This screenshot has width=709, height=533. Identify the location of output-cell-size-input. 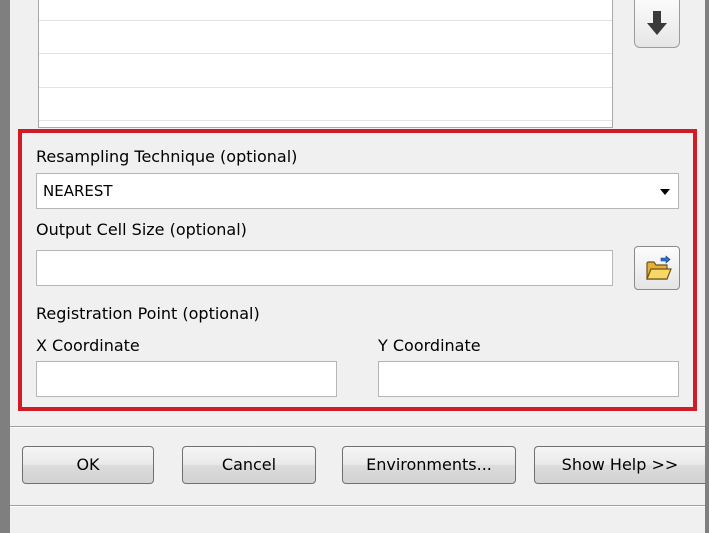
(324, 268).